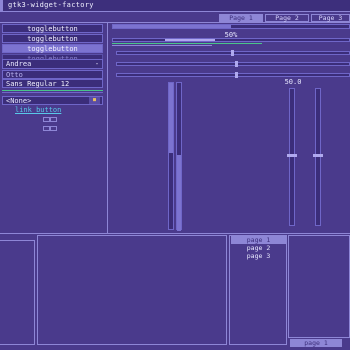  What do you see at coordinates (172, 26) in the screenshot?
I see `progress-bar-top-fill` at bounding box center [172, 26].